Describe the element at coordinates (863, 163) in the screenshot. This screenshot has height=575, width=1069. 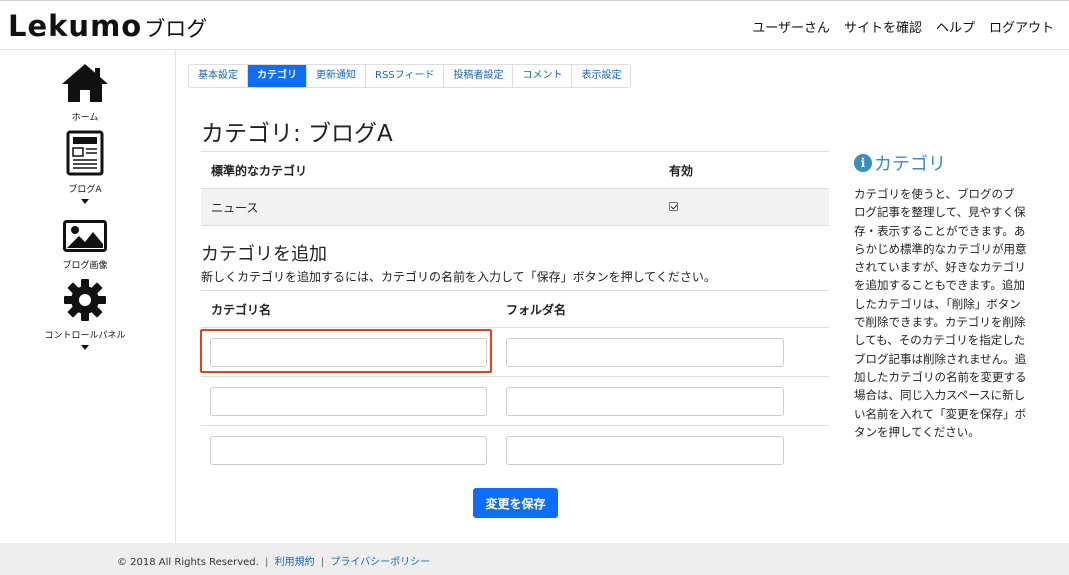
I see `info-icon: i` at that location.